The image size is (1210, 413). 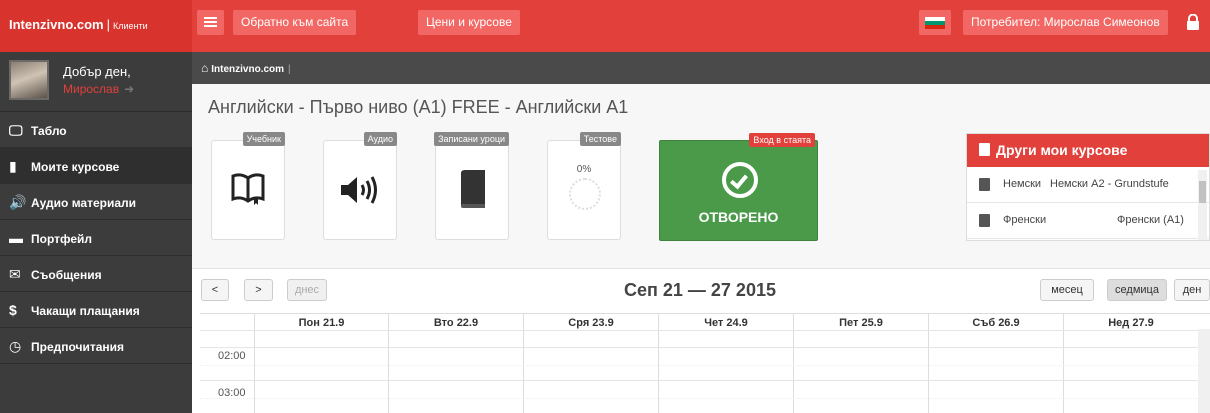 What do you see at coordinates (1022, 184) in the screenshot?
I see `course-language: Немски` at bounding box center [1022, 184].